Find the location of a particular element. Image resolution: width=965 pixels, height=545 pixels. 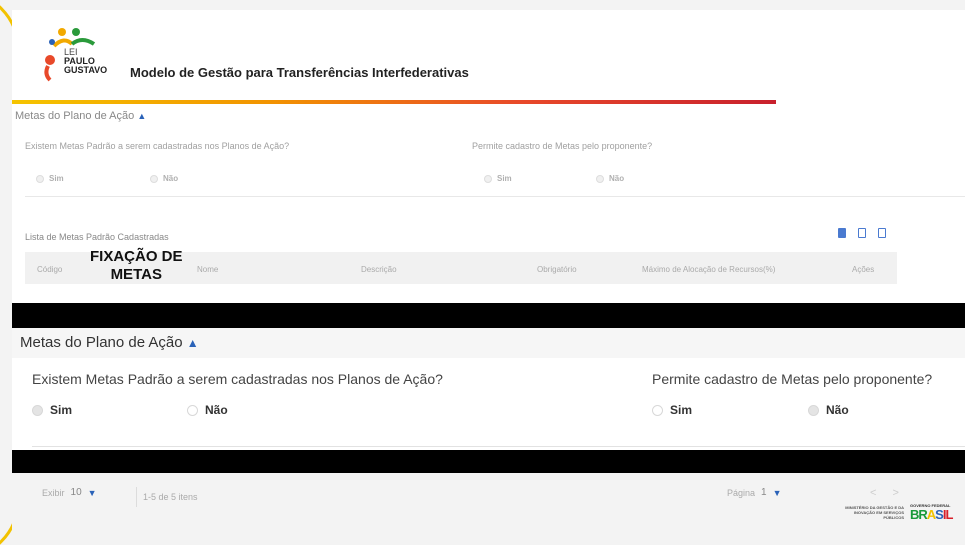

export-excel-icon is located at coordinates (862, 233).